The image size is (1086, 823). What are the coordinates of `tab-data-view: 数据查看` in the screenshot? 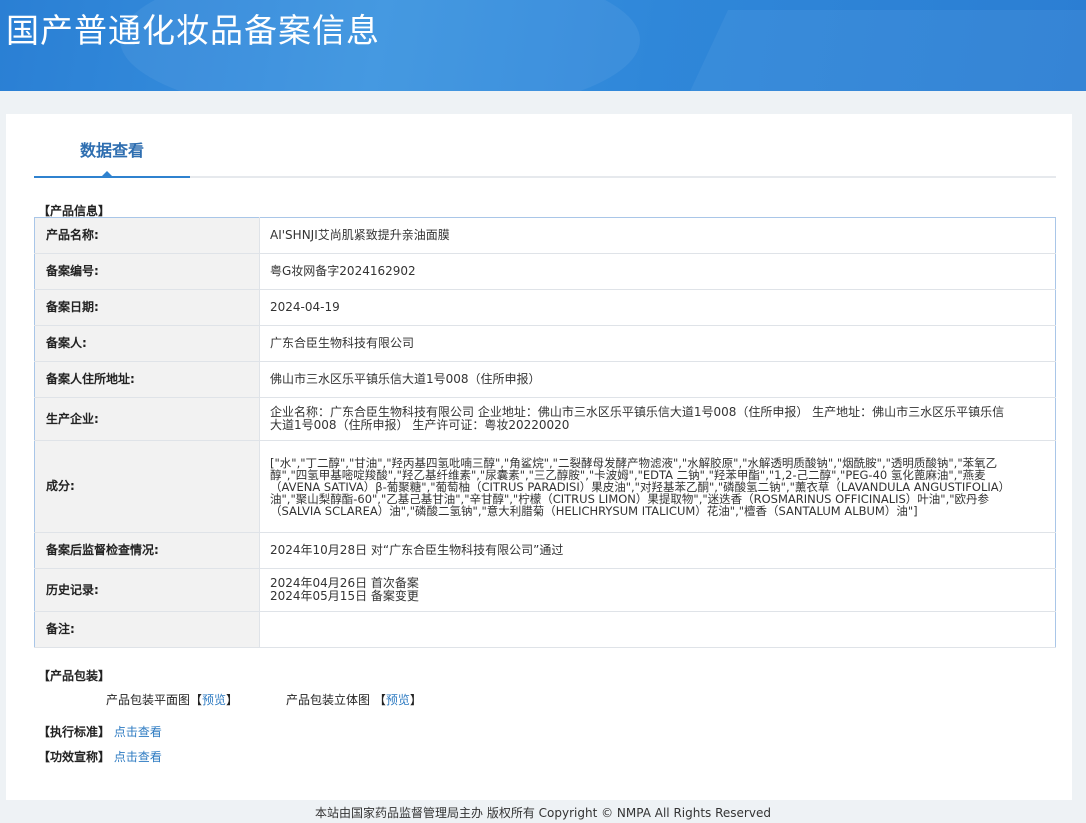 It's located at (112, 157).